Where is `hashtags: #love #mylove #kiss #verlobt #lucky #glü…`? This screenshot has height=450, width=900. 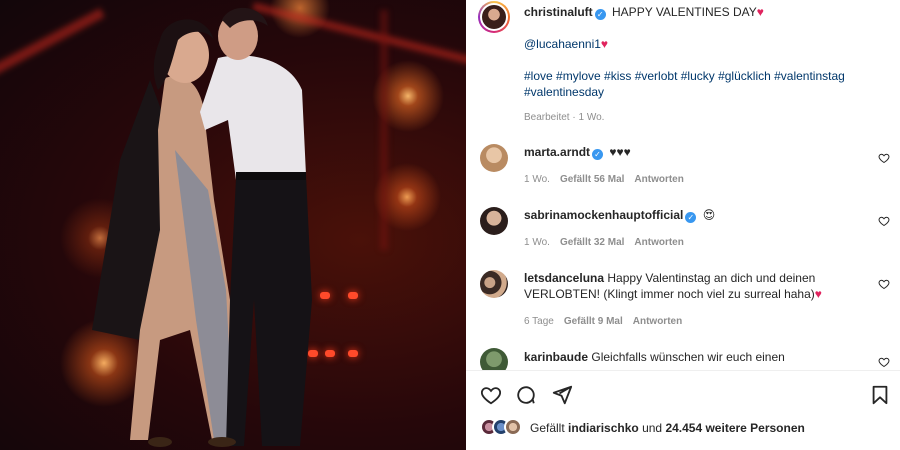 hashtags: #love #mylove #kiss #verlobt #lucky #glü… is located at coordinates (694, 84).